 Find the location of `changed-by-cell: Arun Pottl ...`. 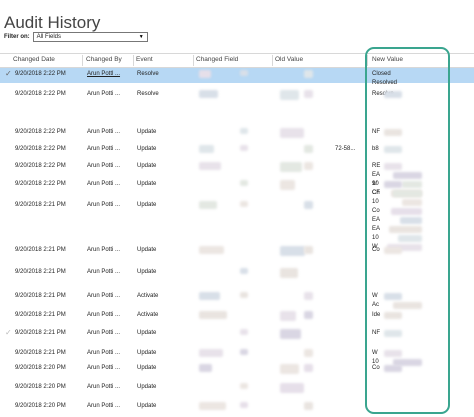

changed-by-cell: Arun Pottl ... is located at coordinates (103, 74).